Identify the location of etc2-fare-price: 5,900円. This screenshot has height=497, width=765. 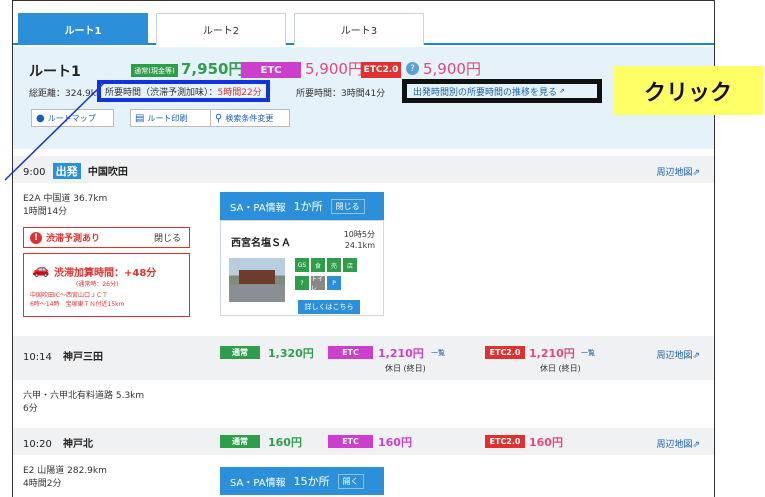
(452, 69).